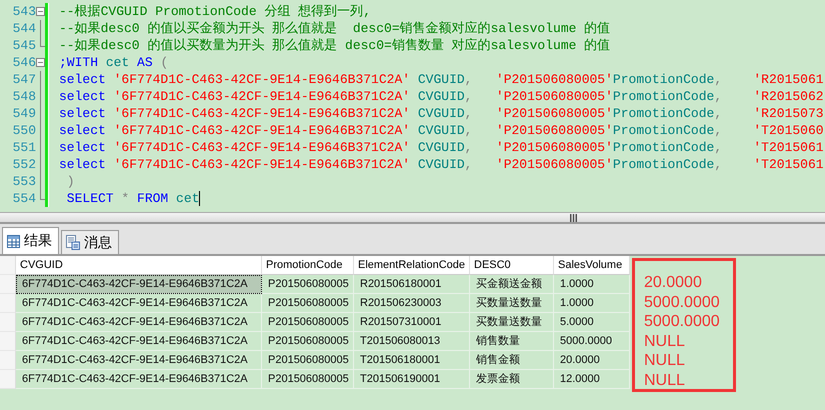 This screenshot has width=825, height=410. I want to click on line-number: 554, so click(24, 198).